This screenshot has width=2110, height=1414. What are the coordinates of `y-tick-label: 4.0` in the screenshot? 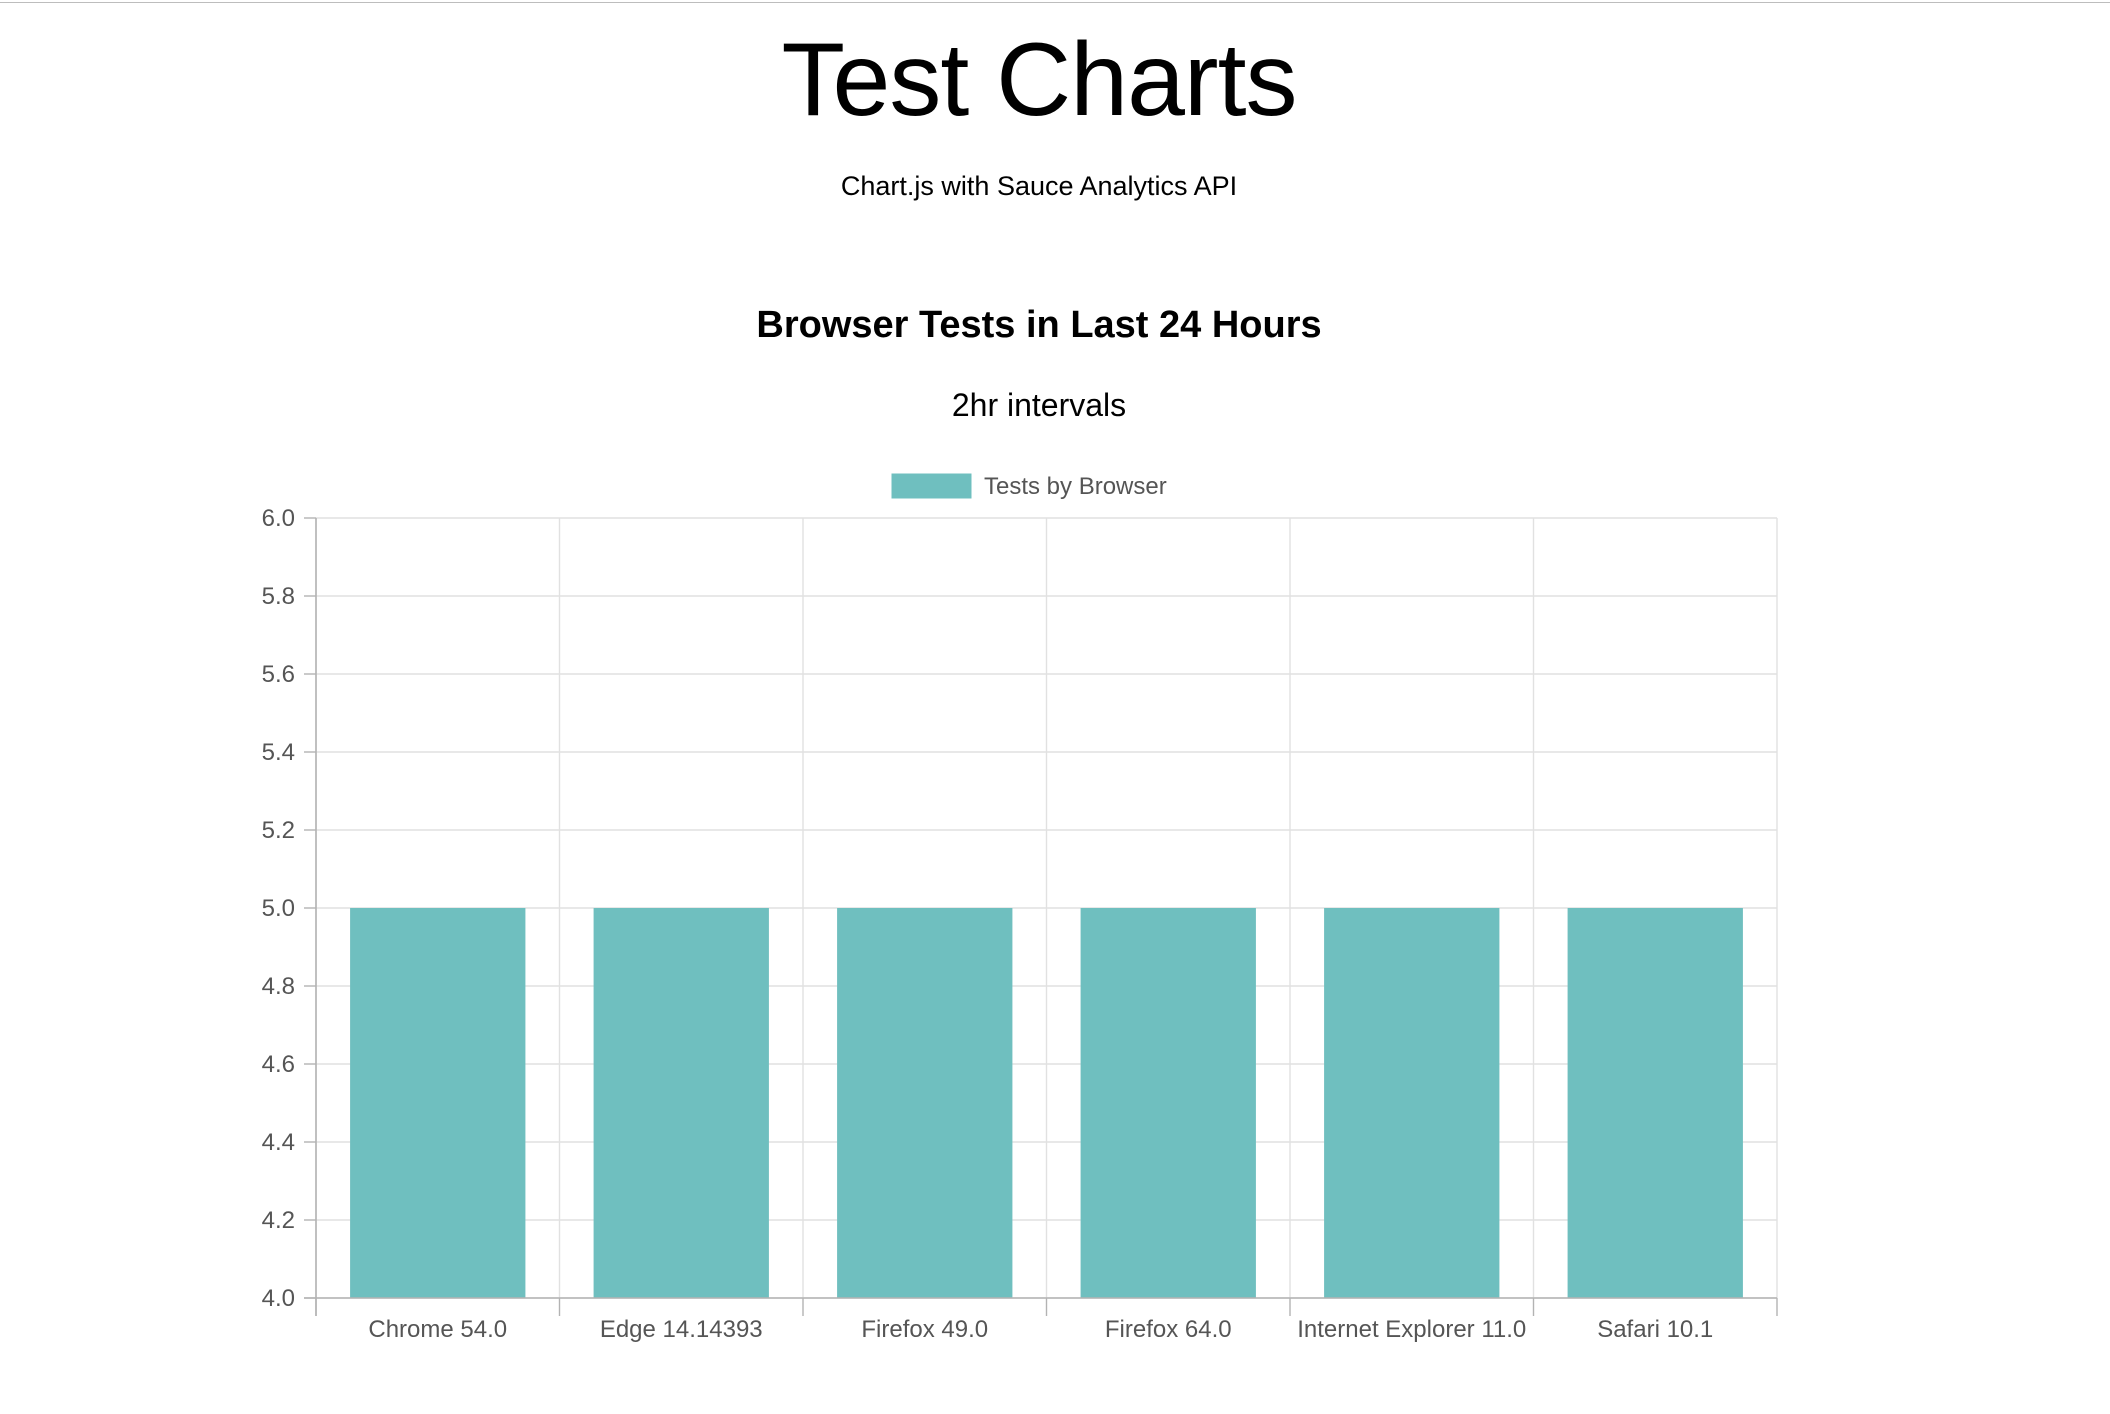 It's located at (278, 1298).